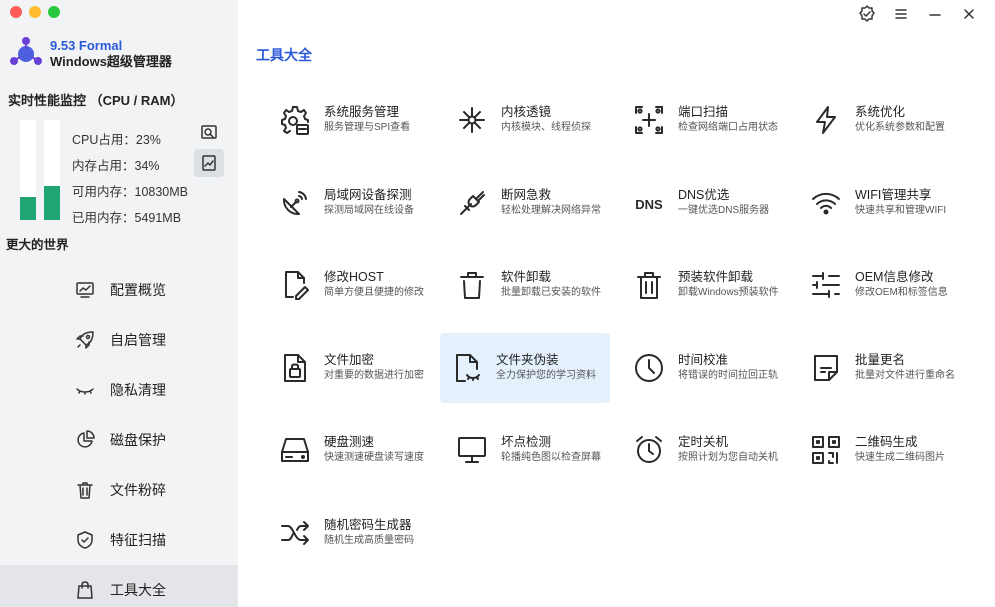  What do you see at coordinates (884, 203) in the screenshot?
I see `tool-wifi-share: WIFI管理共享 快速共享和管理WIFI` at bounding box center [884, 203].